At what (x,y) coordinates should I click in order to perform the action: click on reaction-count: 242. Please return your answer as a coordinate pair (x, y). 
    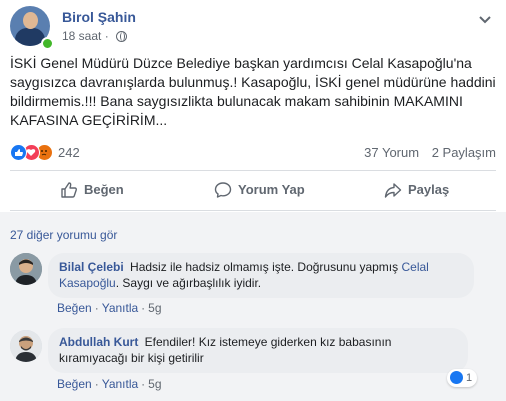
    Looking at the image, I should click on (69, 152).